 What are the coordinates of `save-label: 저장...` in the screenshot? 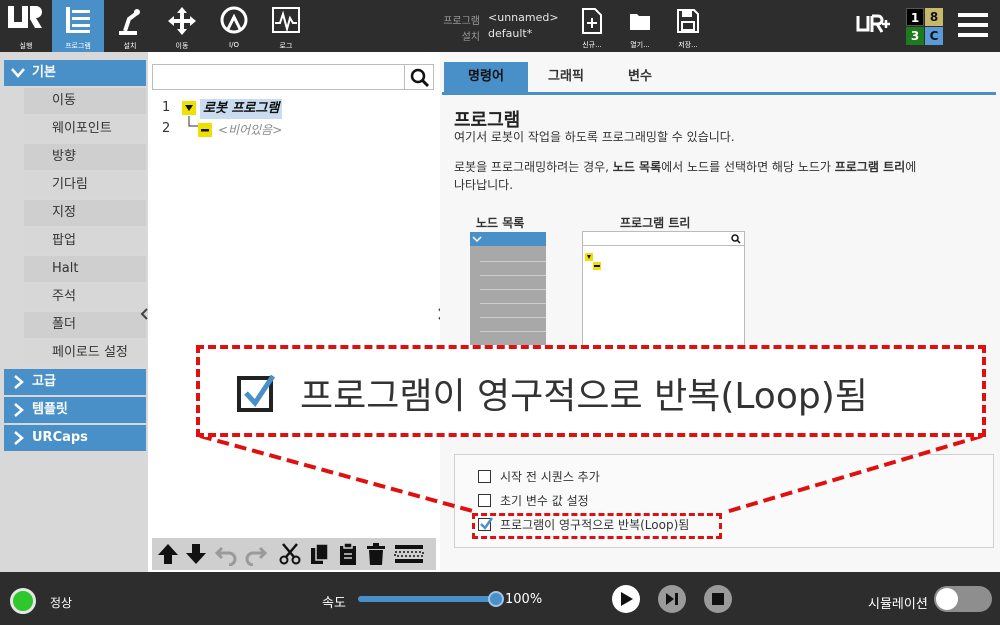 It's located at (688, 45).